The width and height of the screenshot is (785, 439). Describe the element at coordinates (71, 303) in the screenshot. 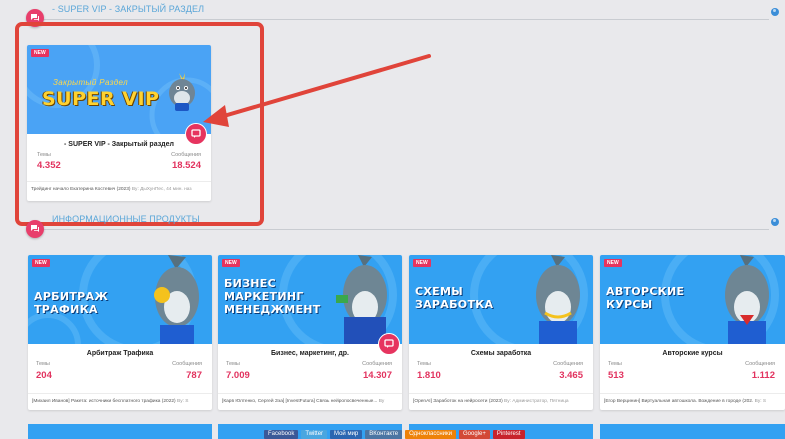

I see `banner-title: АРБИТРАЖ ТРАФИКА` at that location.